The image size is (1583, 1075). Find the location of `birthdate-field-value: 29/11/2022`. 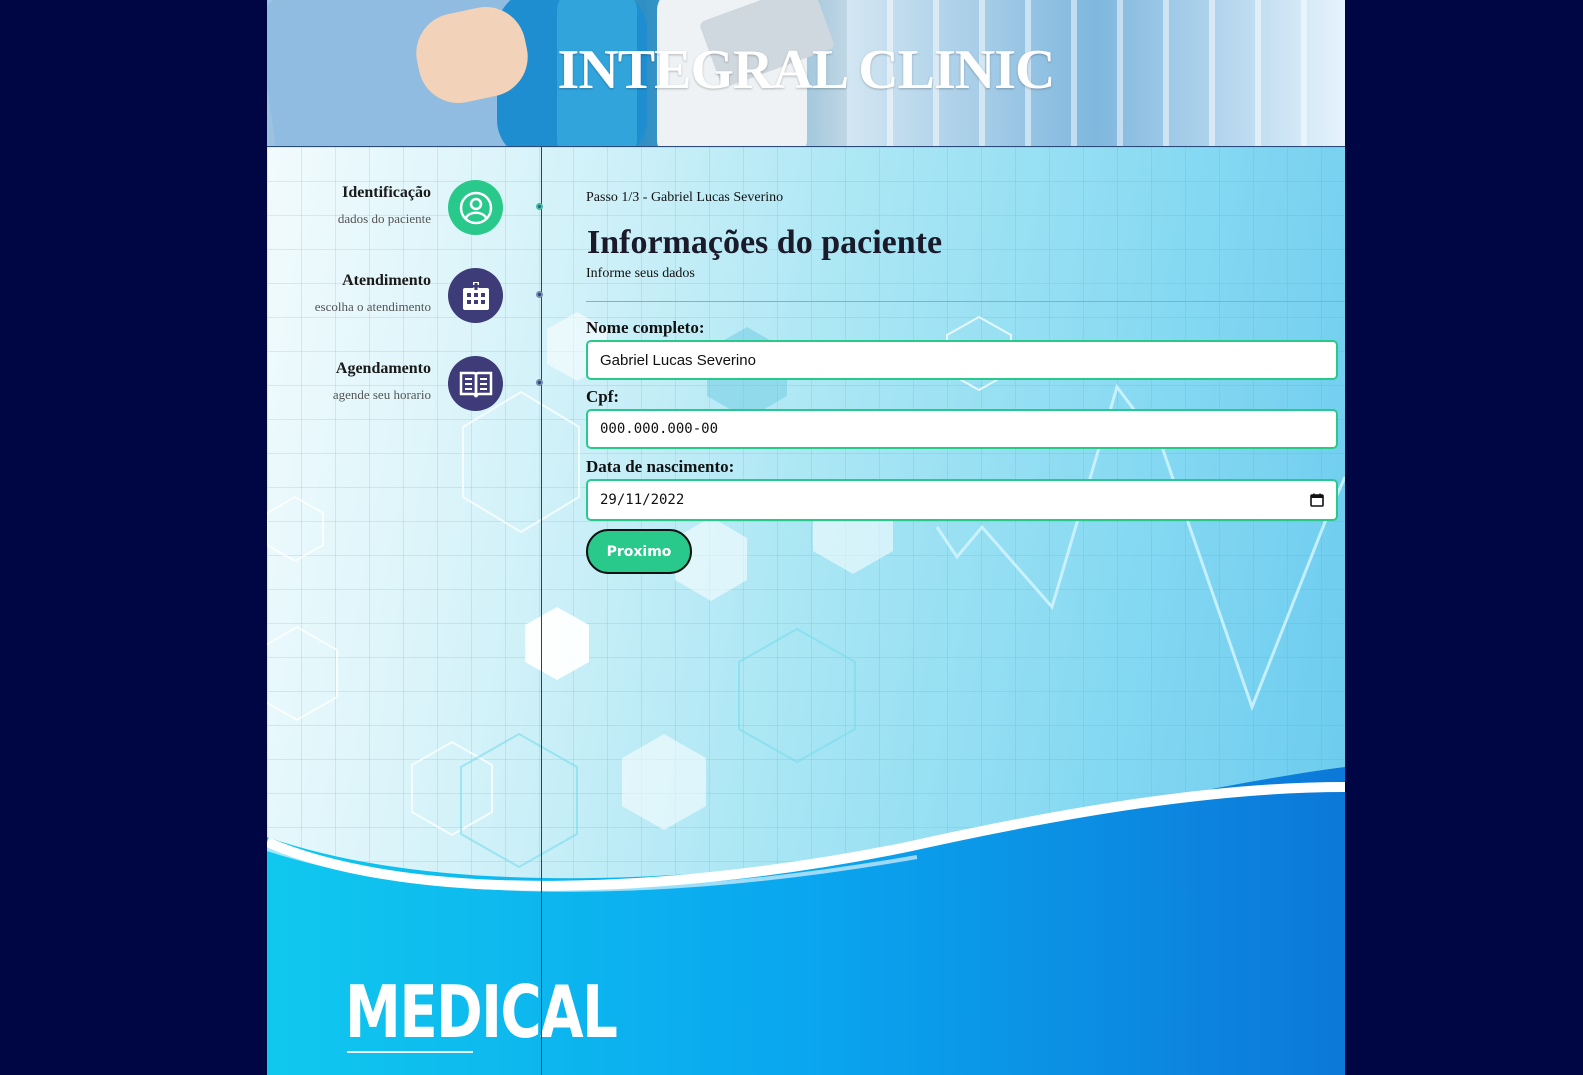

birthdate-field-value: 29/11/2022 is located at coordinates (642, 500).